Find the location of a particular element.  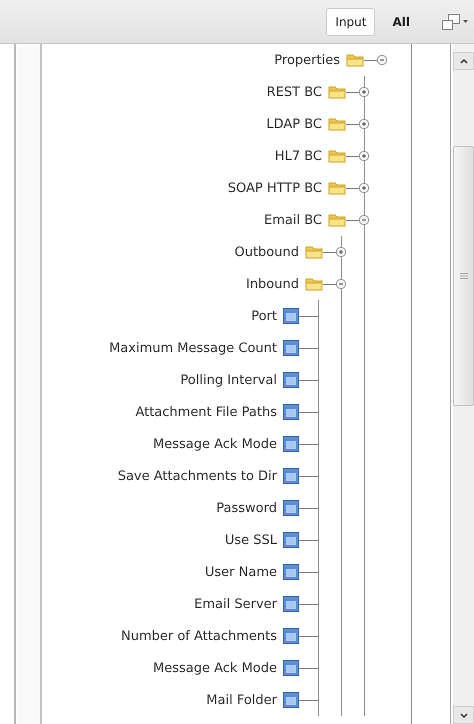

tree-item-label: Attachment File Paths is located at coordinates (206, 412).